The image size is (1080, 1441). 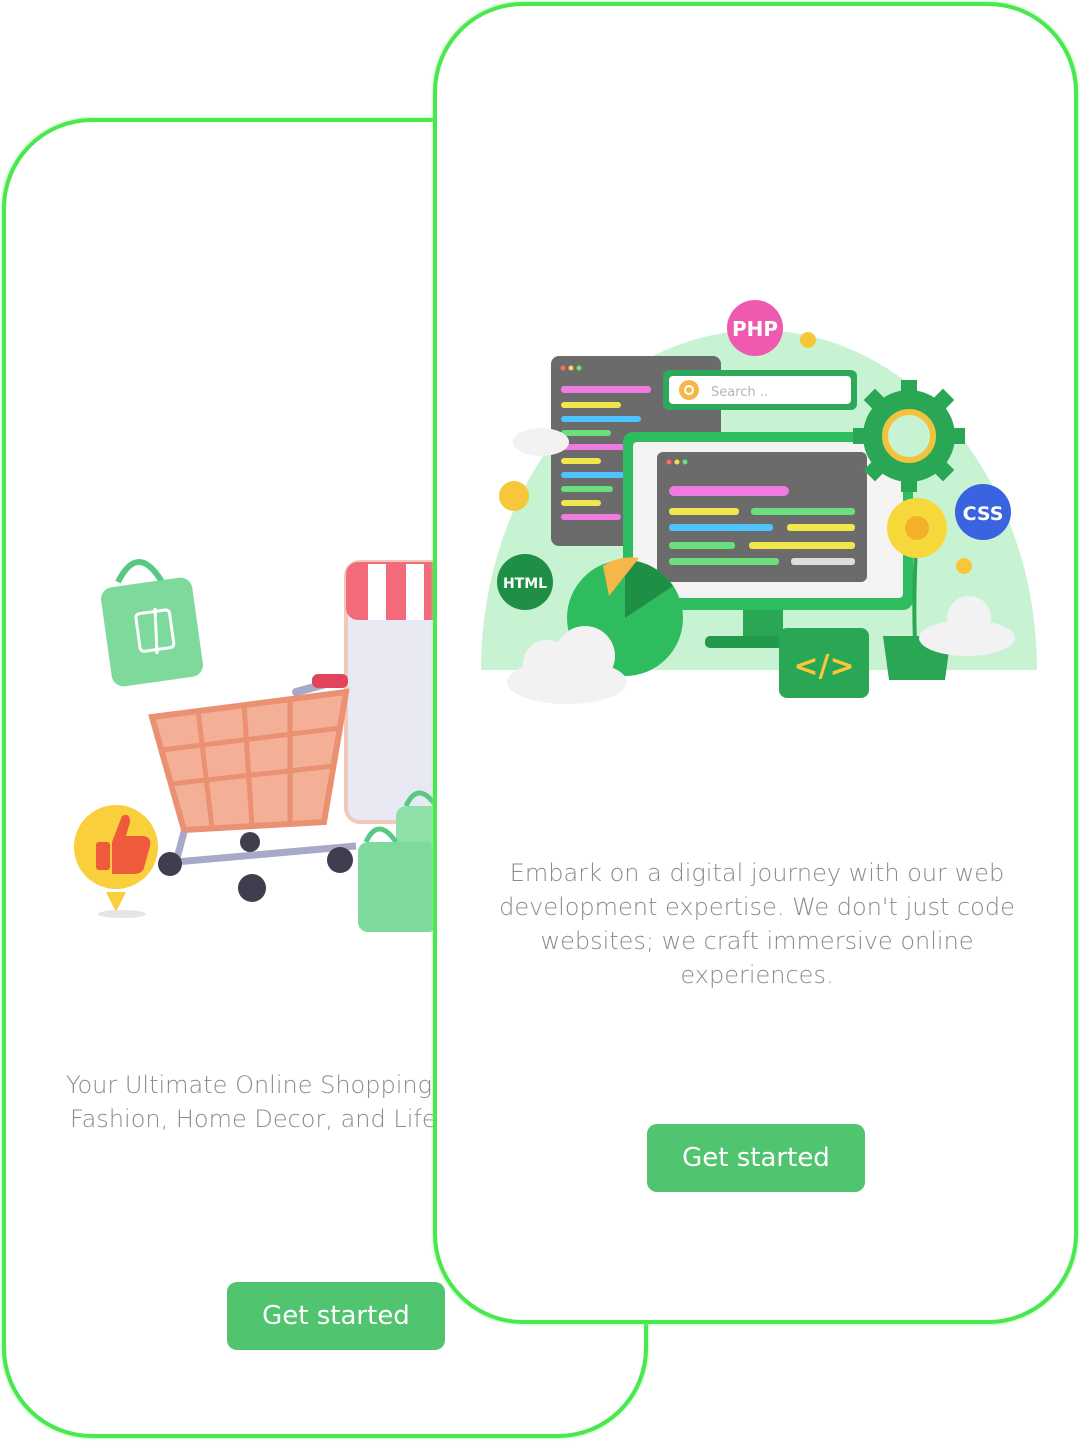 I want to click on search-placeholder-text: Search .., so click(x=739, y=392).